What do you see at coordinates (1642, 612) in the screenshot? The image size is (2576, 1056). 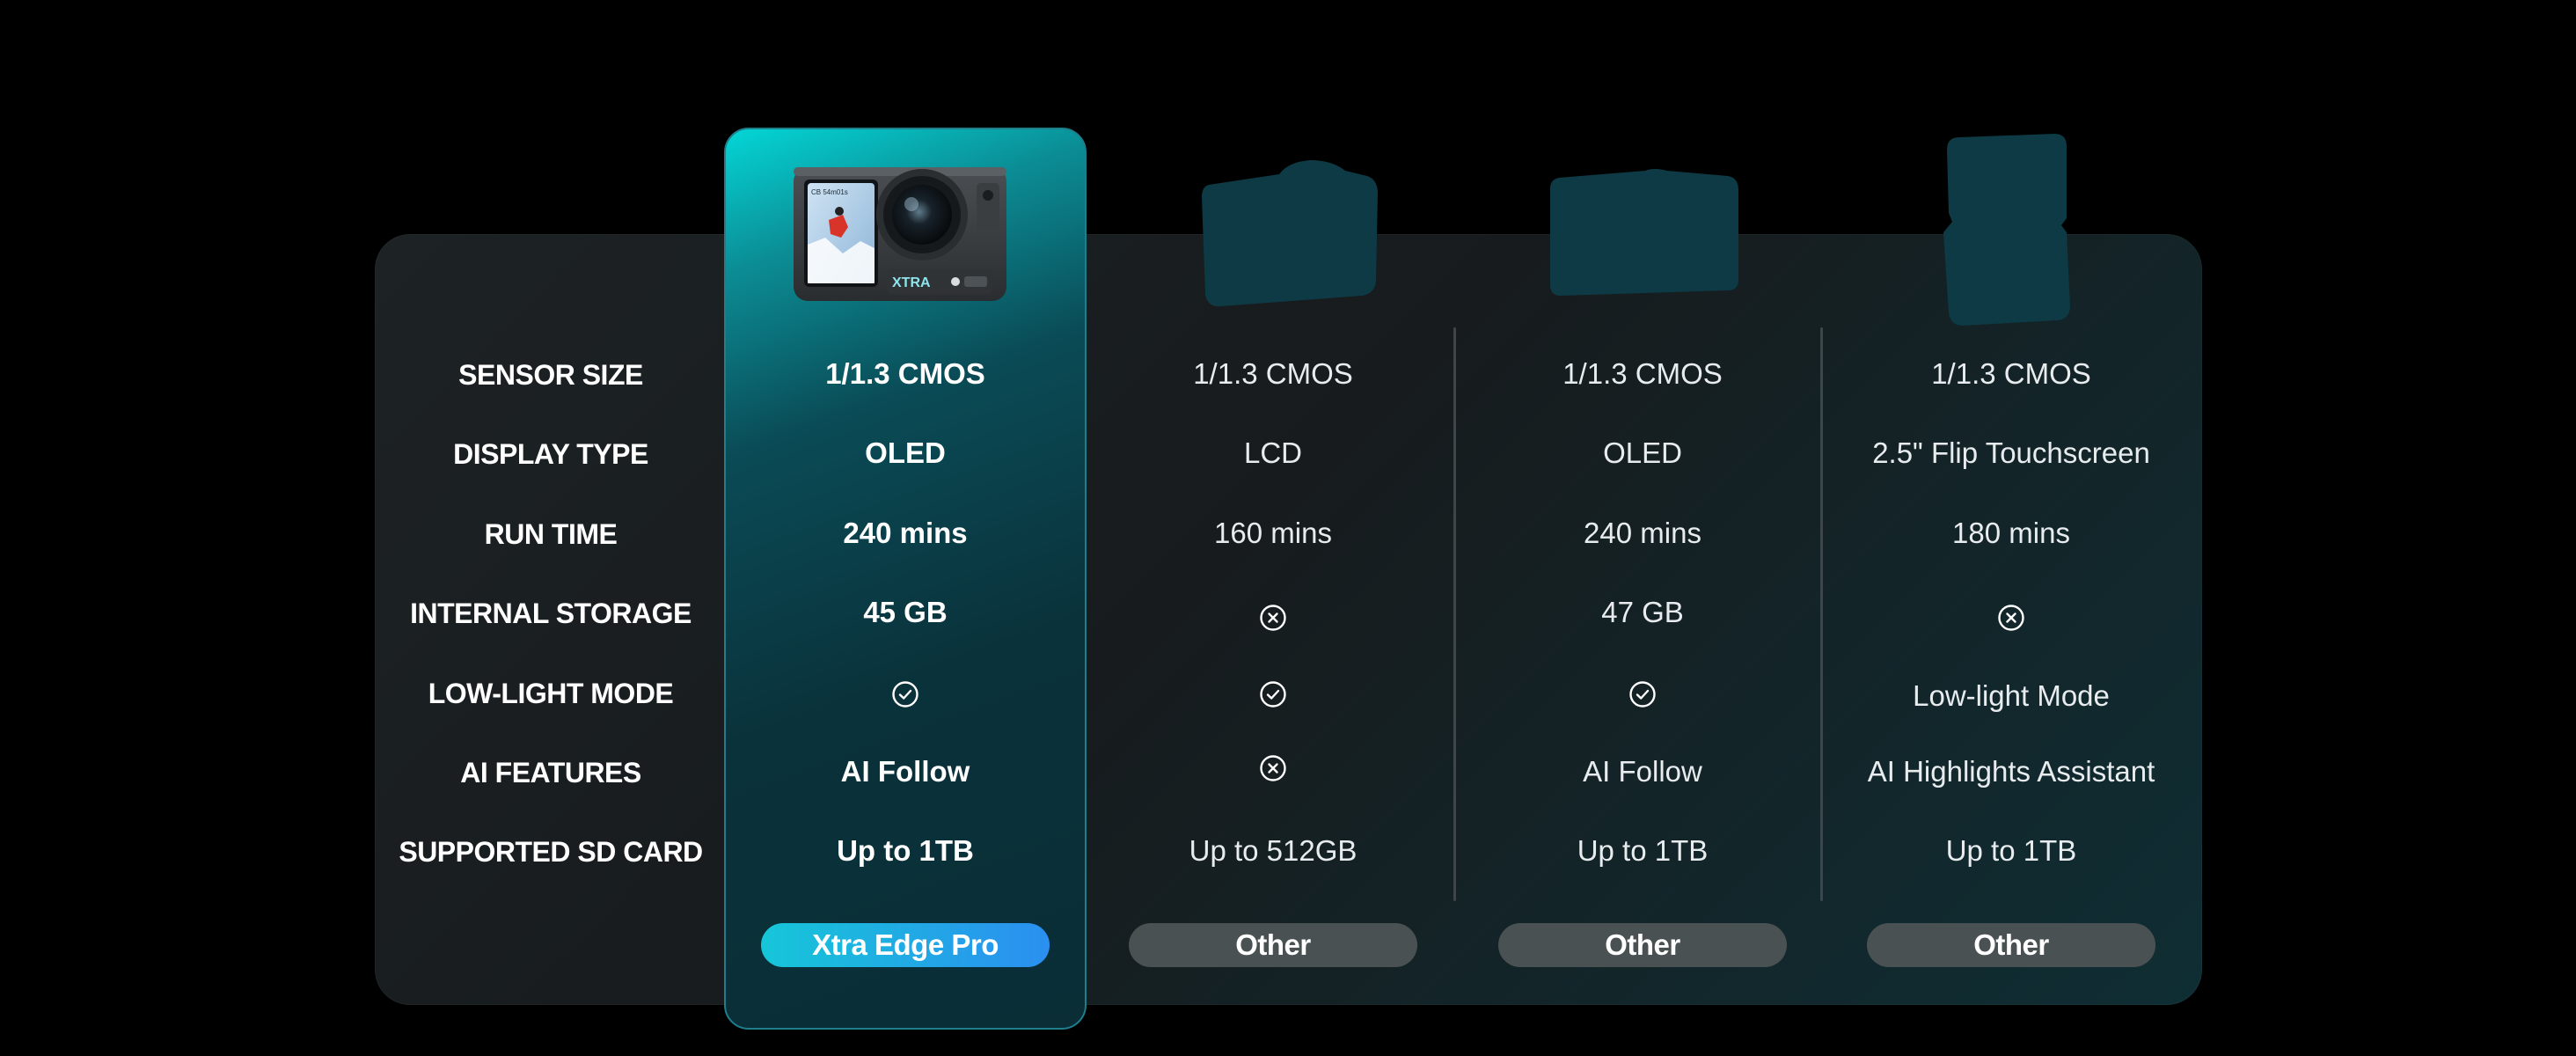 I see `cell-internal-storage: 47 GB` at bounding box center [1642, 612].